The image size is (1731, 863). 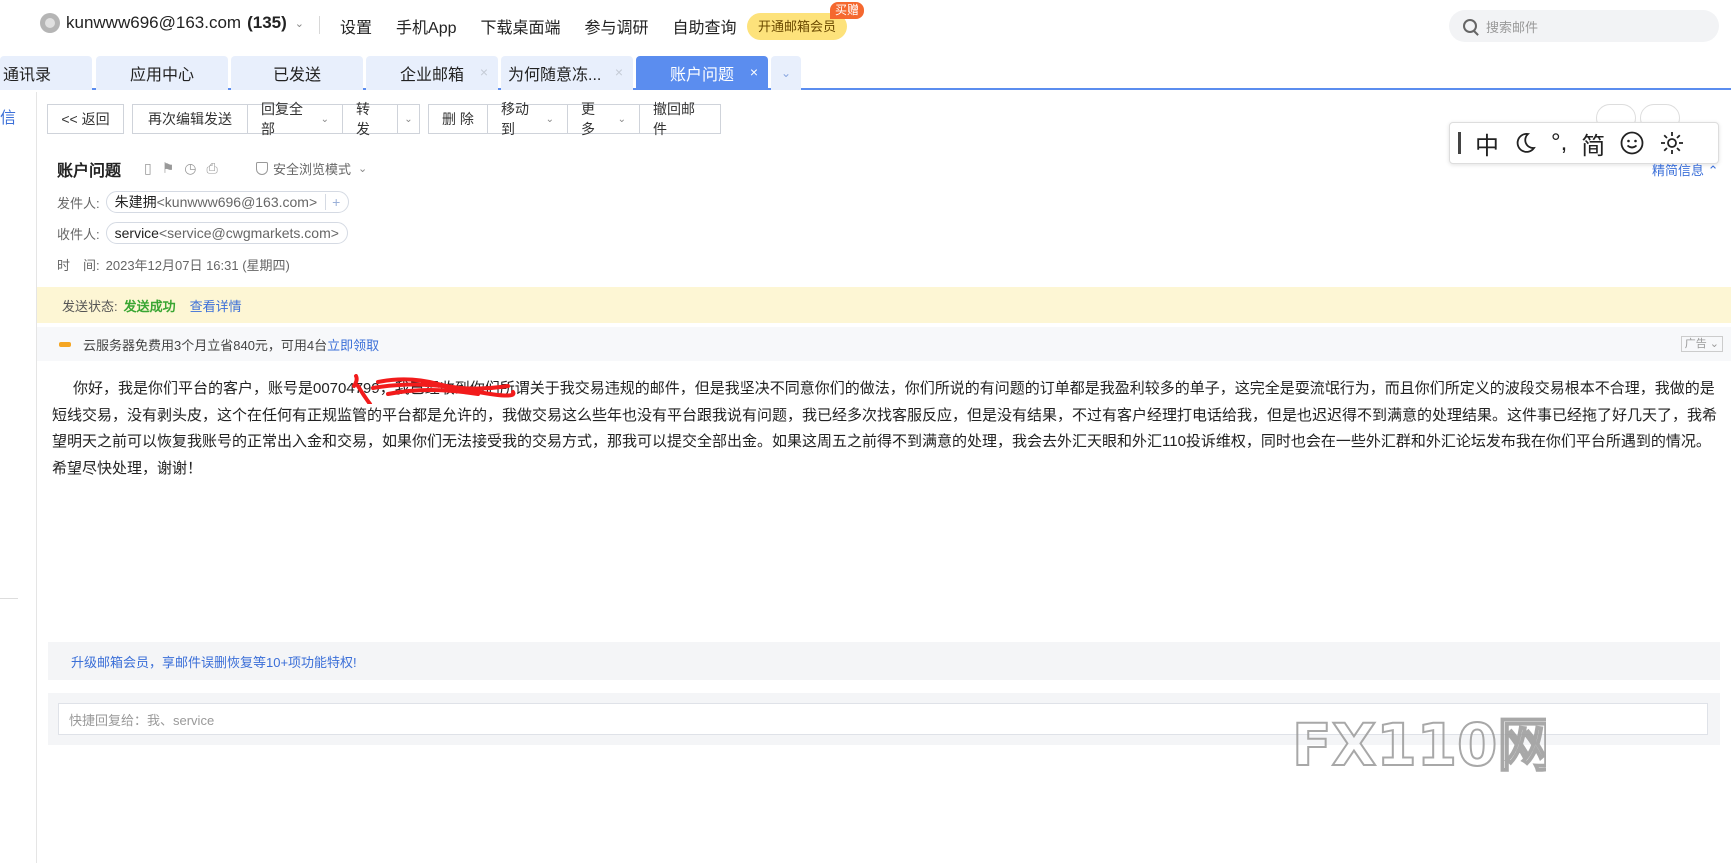 I want to click on print-icon: ⎙, so click(x=212, y=168).